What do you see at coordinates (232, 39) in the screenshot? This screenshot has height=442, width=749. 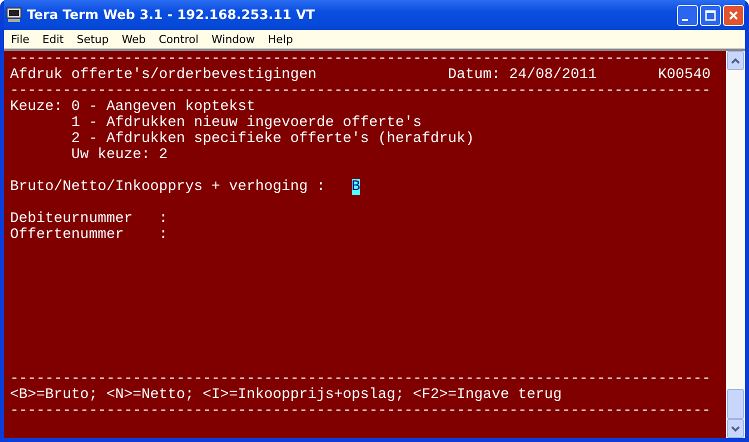 I see `menu-item: Window` at bounding box center [232, 39].